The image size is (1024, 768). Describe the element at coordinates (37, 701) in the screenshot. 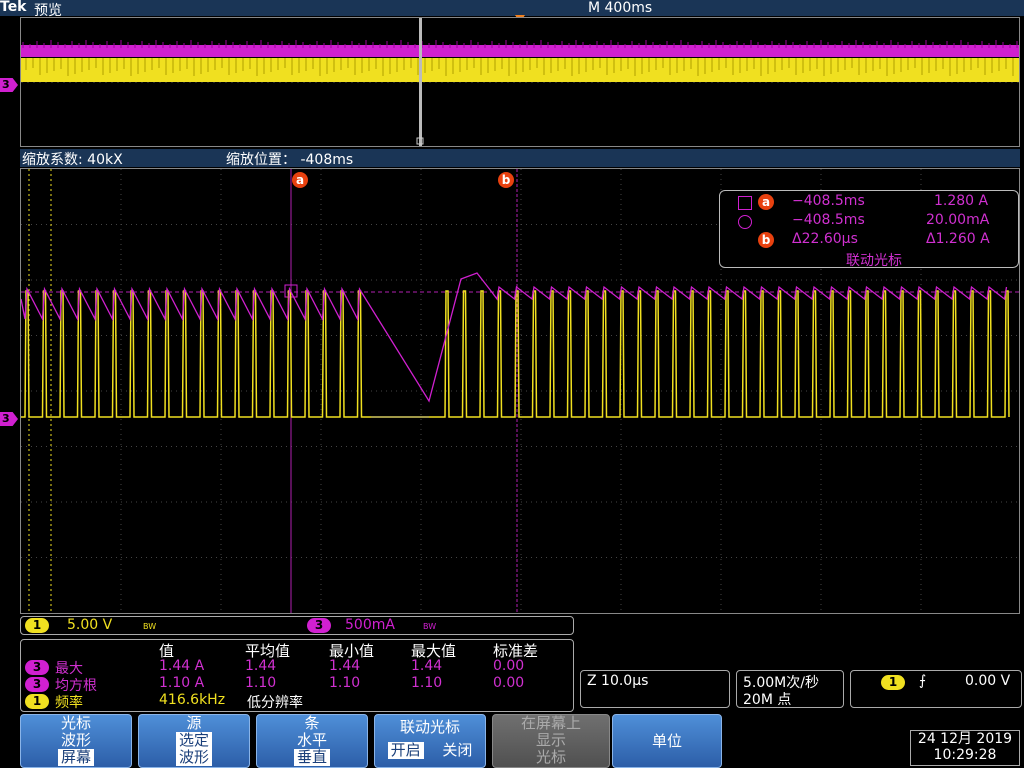

I see `table-row-ch-badge: 1` at that location.